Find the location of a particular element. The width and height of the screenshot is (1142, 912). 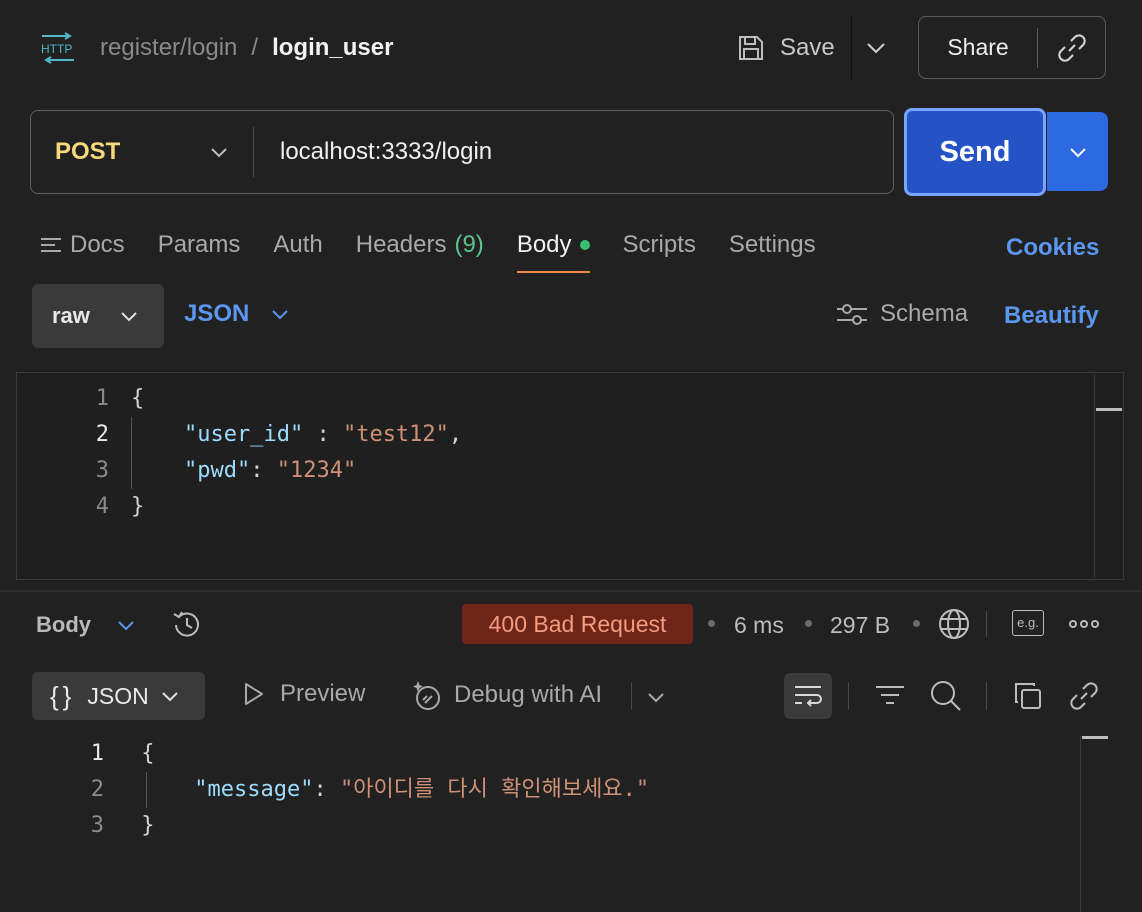

send-button: Send is located at coordinates (975, 152).